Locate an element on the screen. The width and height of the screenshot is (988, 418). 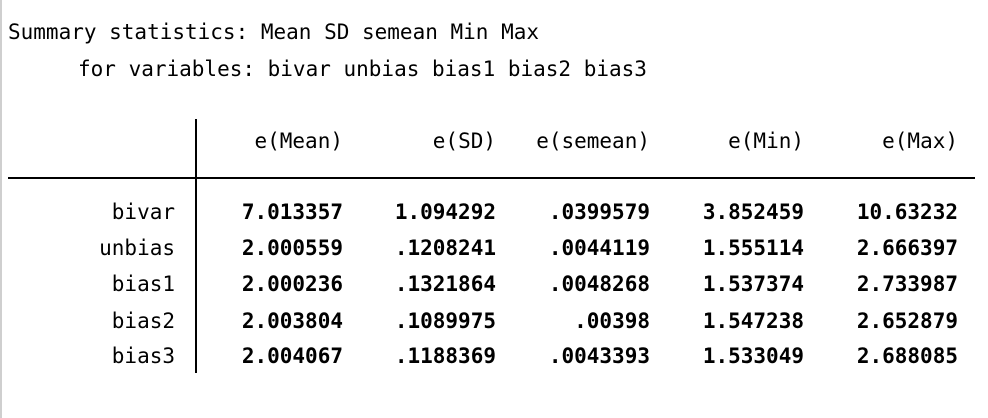
table-cell: 1.555114 is located at coordinates (753, 248).